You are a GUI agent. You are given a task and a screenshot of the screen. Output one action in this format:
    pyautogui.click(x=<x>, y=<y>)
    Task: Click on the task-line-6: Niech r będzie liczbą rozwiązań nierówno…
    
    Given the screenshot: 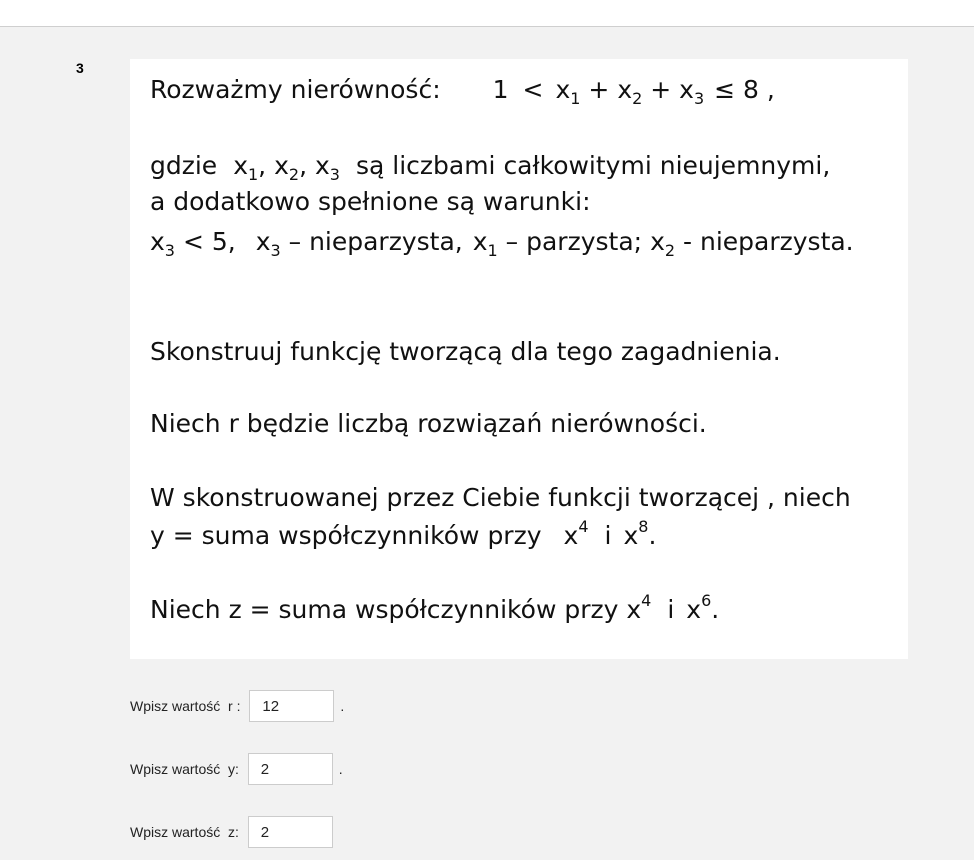 What is the action you would take?
    pyautogui.click(x=428, y=423)
    